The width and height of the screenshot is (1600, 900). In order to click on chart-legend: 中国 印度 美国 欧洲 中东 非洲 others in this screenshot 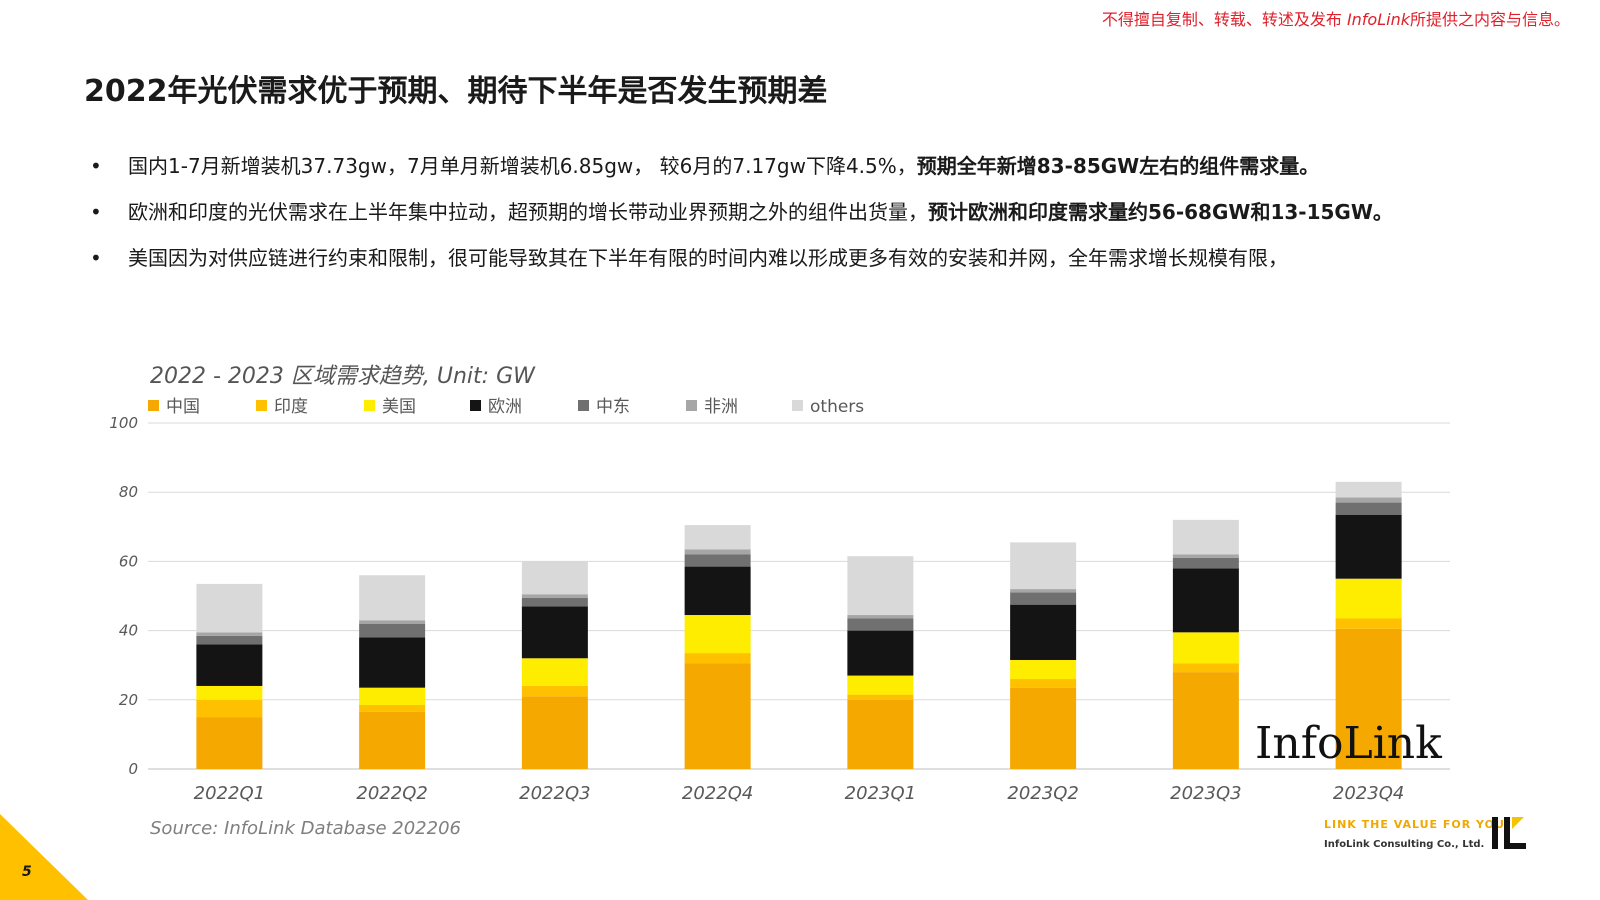, I will do `click(506, 407)`.